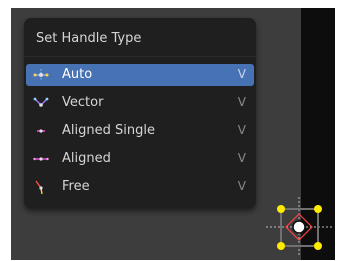 This screenshot has height=261, width=342. I want to click on menu-item-label: Auto, so click(77, 74).